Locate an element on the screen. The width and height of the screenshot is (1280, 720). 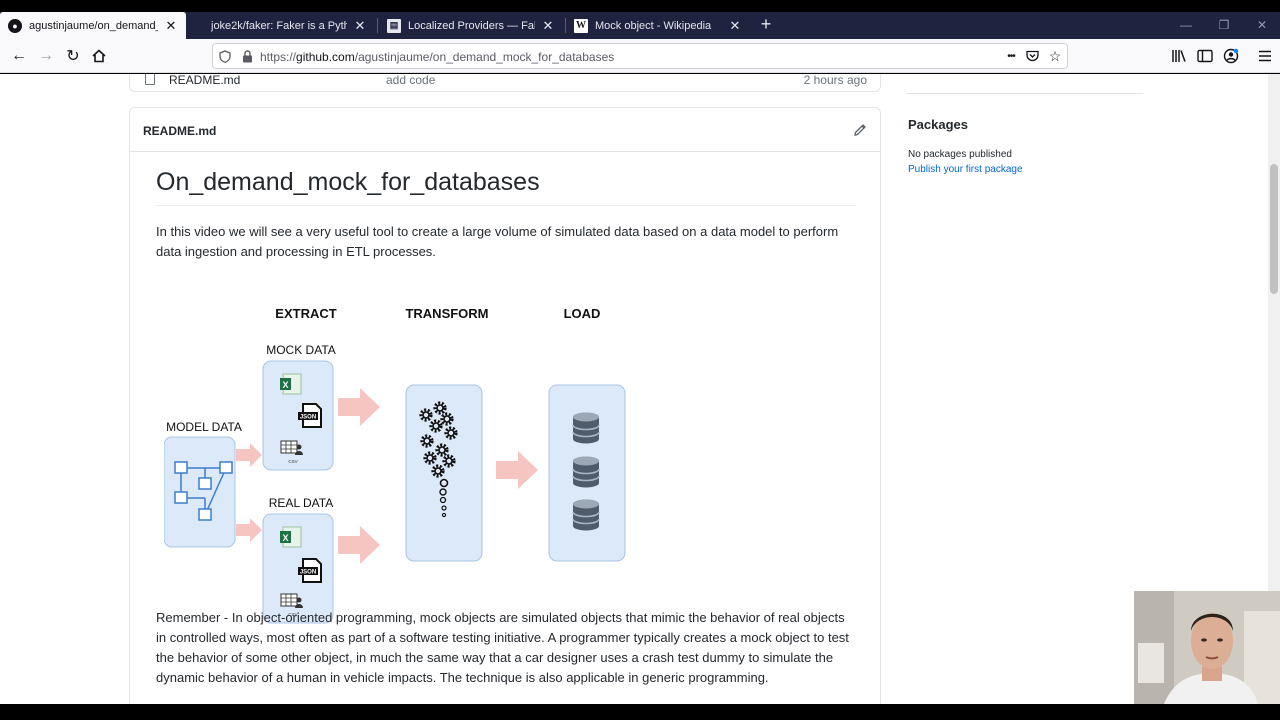
page-actions-button: ••• is located at coordinates (1011, 56).